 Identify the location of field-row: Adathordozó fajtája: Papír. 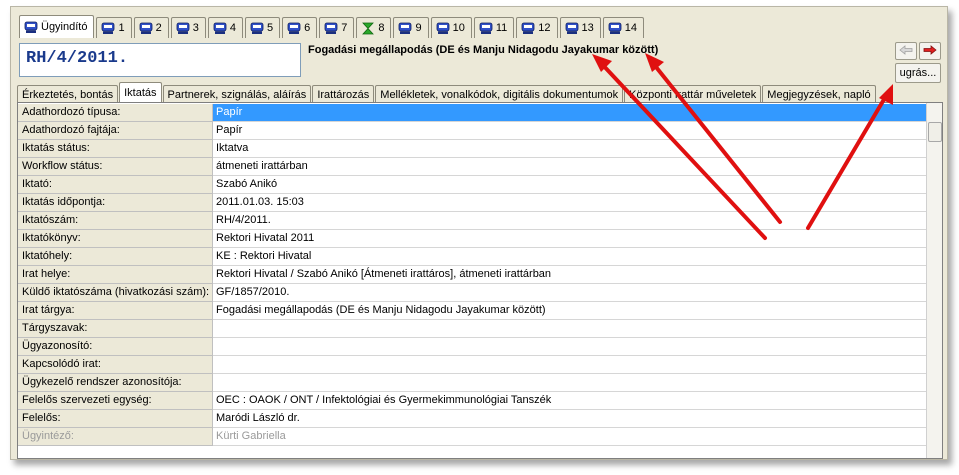
(472, 131).